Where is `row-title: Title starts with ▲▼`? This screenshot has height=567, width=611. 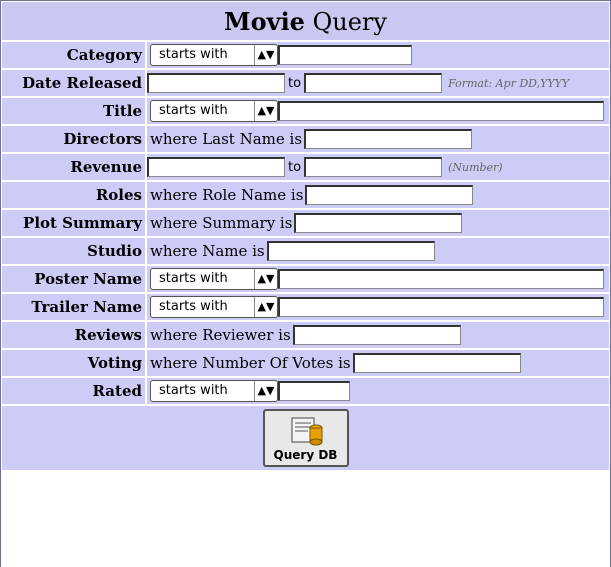
row-title: Title starts with ▲▼ is located at coordinates (305, 111).